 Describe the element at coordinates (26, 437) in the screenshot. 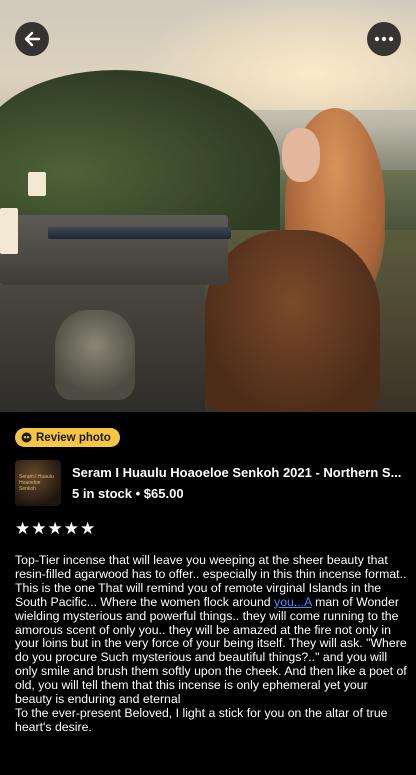

I see `review-icon` at that location.